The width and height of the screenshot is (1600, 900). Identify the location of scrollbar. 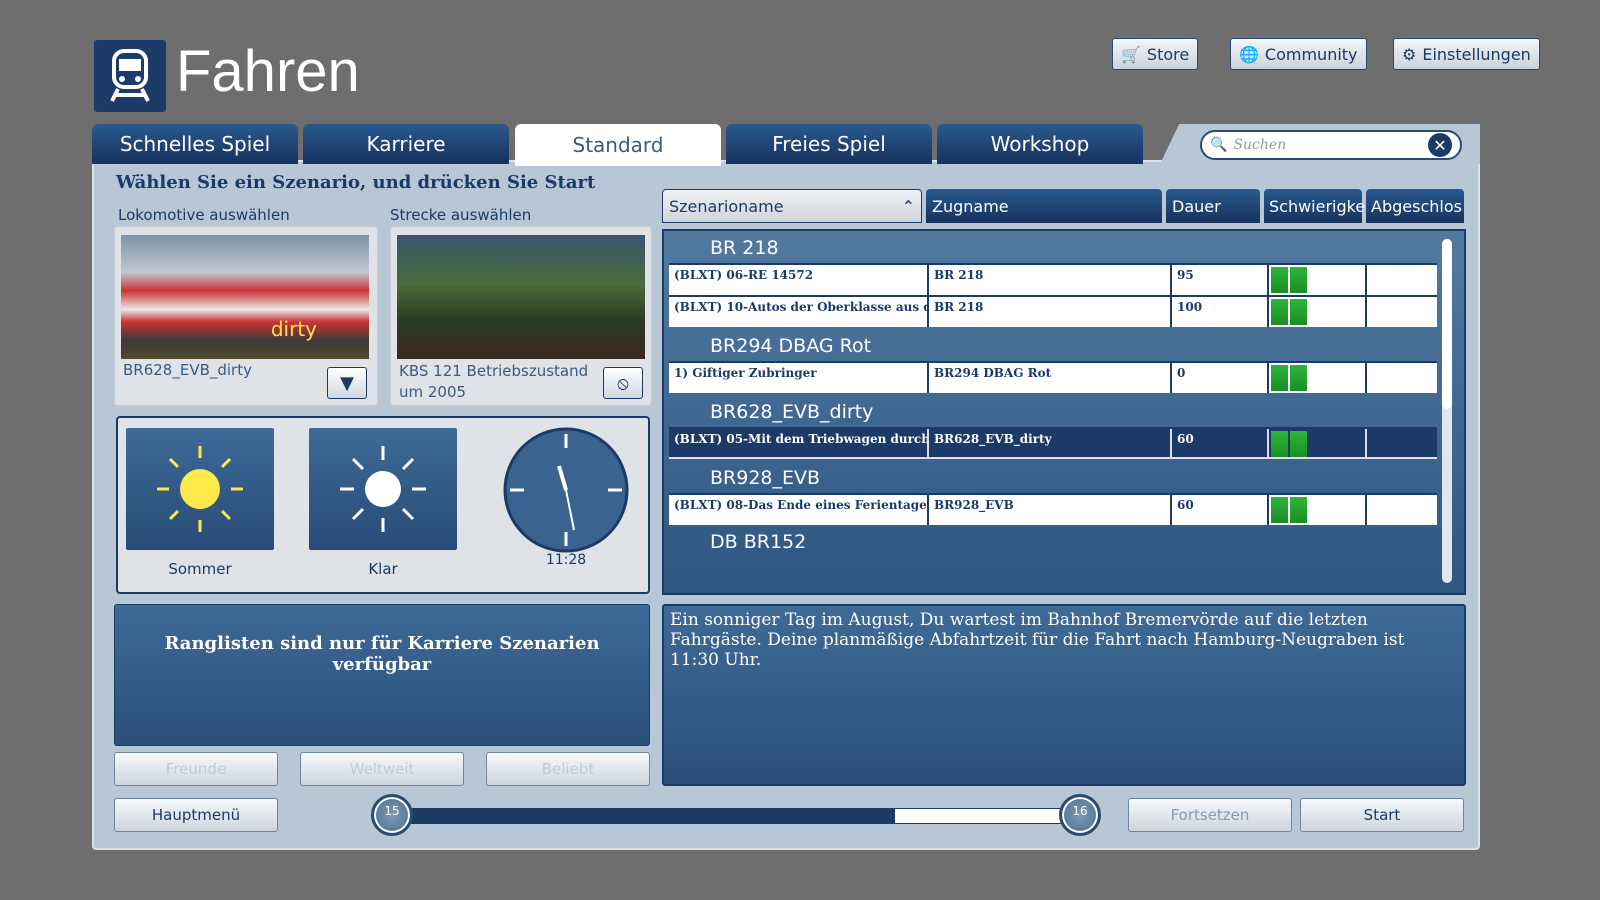
(1447, 411).